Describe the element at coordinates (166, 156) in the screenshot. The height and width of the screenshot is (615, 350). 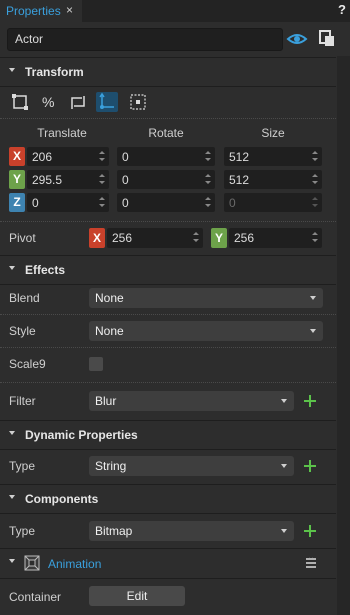
I see `rotate-x-field: 0` at that location.